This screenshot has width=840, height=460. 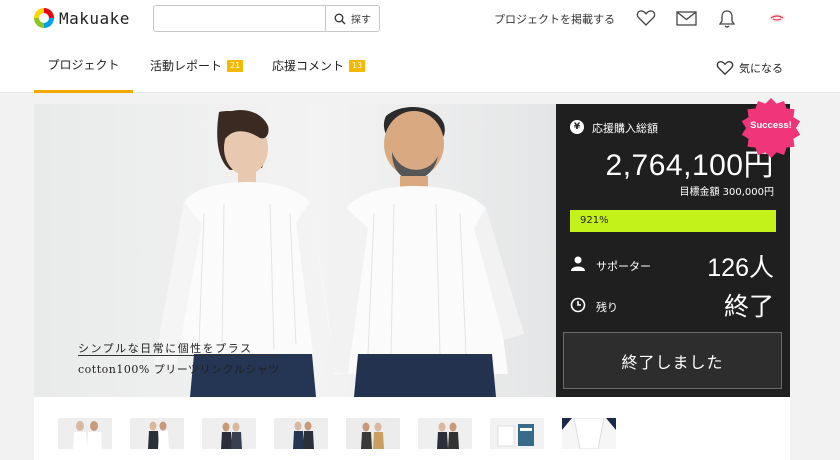 What do you see at coordinates (672, 360) in the screenshot?
I see `ended-button: 終了しました` at bounding box center [672, 360].